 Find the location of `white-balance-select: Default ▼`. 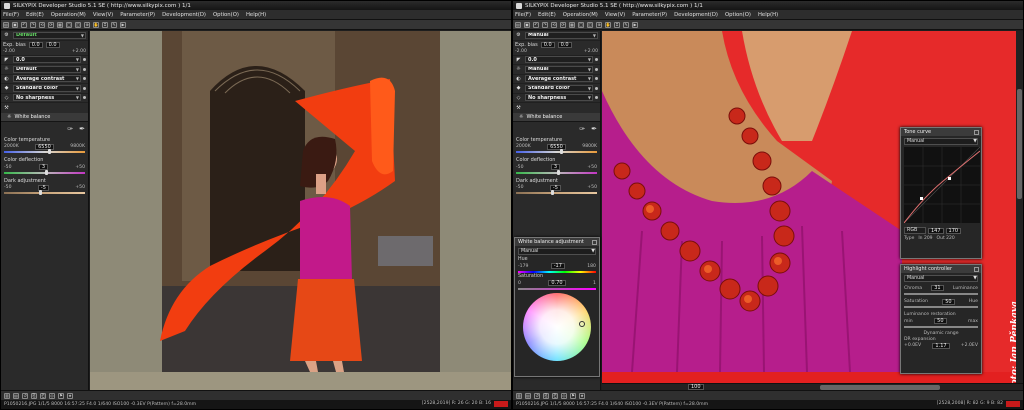

white-balance-select: Default ▼ is located at coordinates (47, 69).